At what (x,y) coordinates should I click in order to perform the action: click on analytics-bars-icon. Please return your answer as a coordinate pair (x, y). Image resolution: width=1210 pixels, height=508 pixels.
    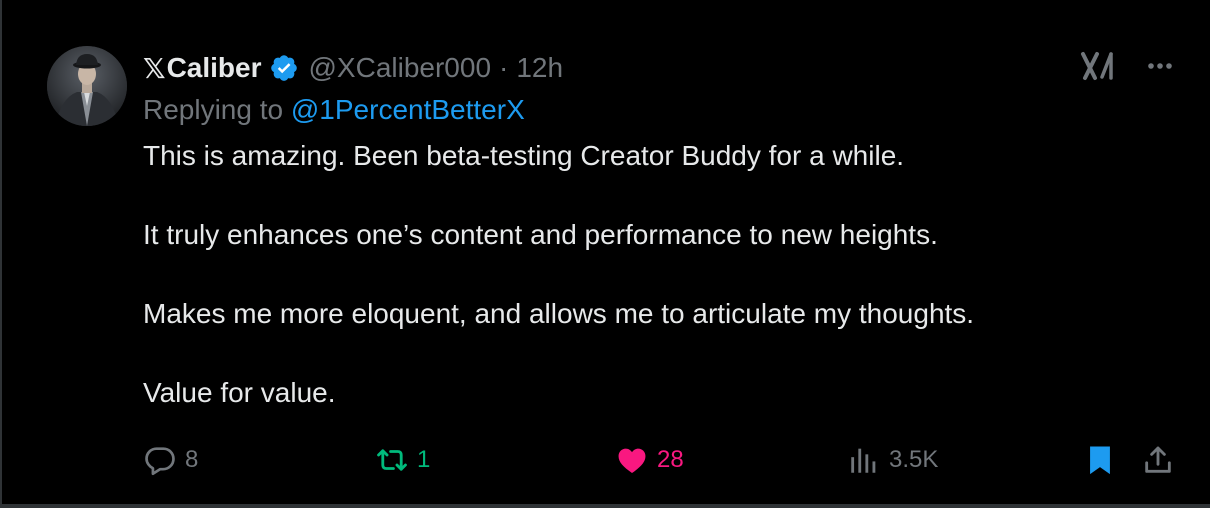
    Looking at the image, I should click on (863, 460).